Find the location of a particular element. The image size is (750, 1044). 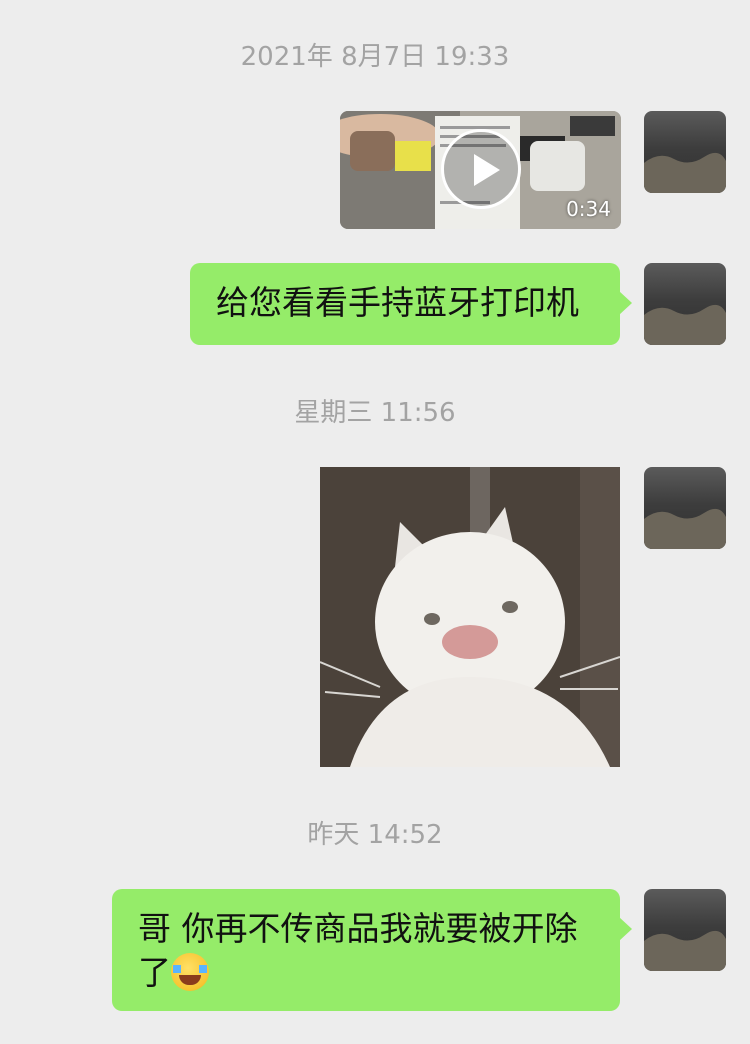

image-message is located at coordinates (470, 617).